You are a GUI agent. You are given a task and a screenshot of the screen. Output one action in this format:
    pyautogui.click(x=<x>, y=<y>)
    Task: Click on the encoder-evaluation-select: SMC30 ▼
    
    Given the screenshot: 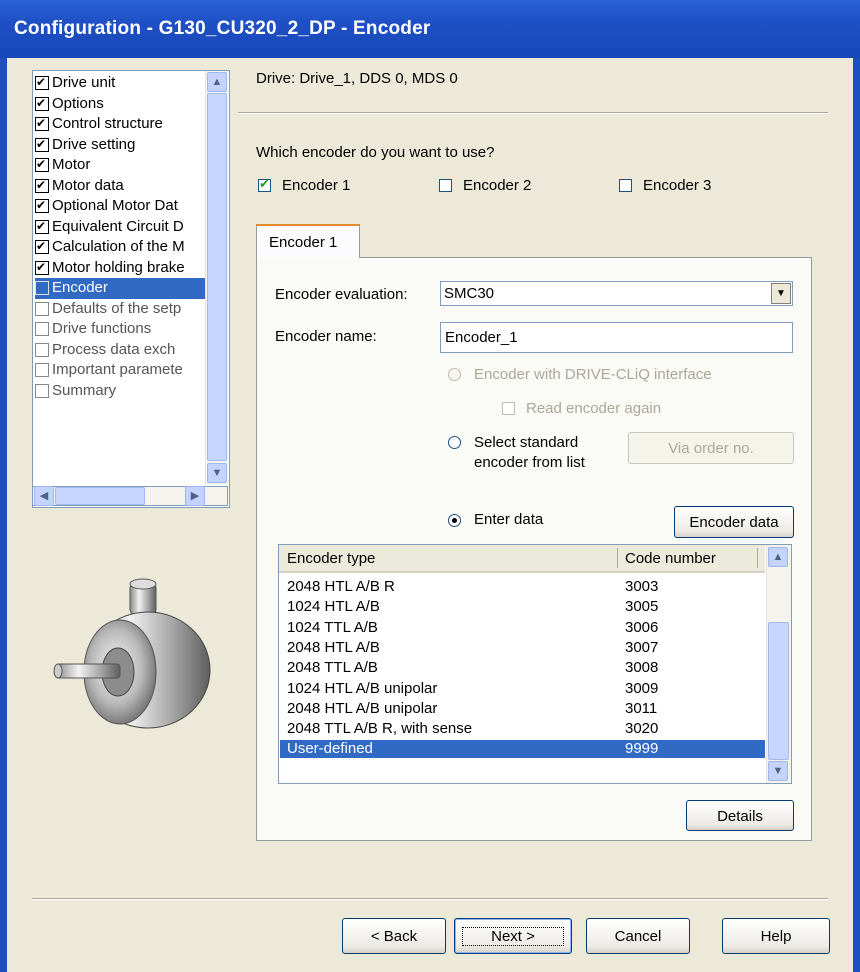 What is the action you would take?
    pyautogui.click(x=616, y=293)
    